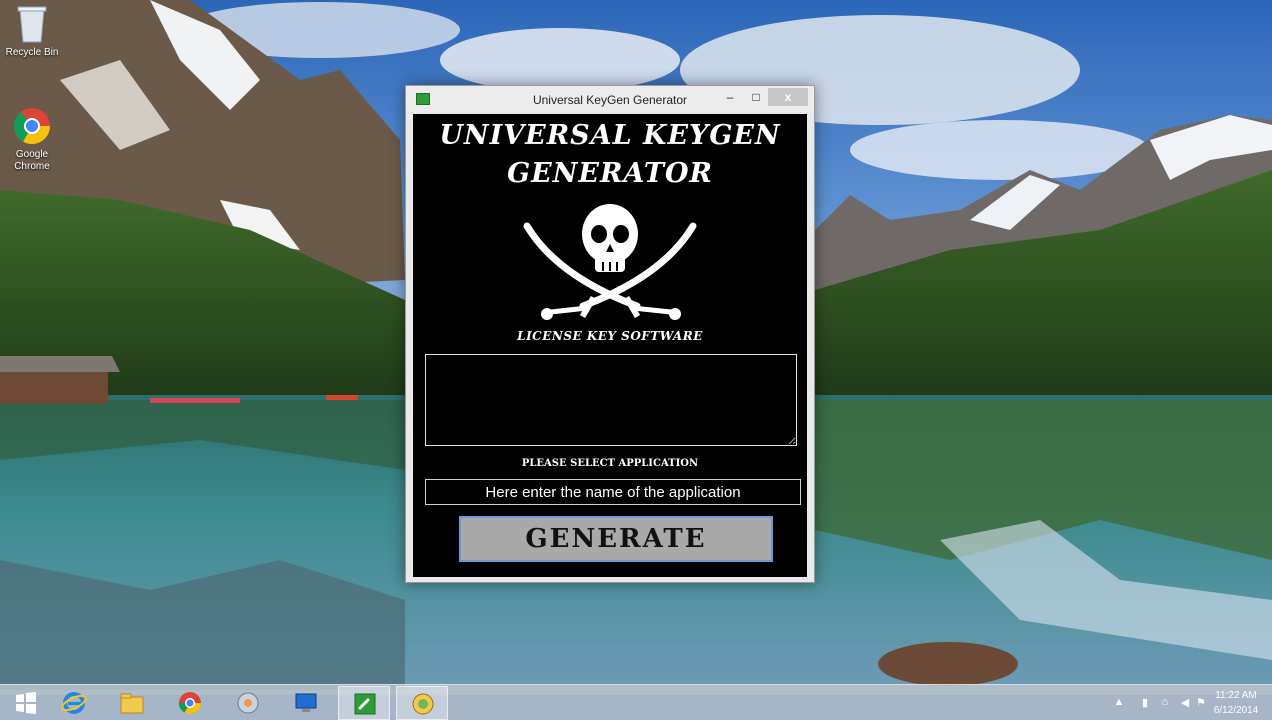 Image resolution: width=1272 pixels, height=720 pixels. I want to click on windows-start-icon, so click(26, 703).